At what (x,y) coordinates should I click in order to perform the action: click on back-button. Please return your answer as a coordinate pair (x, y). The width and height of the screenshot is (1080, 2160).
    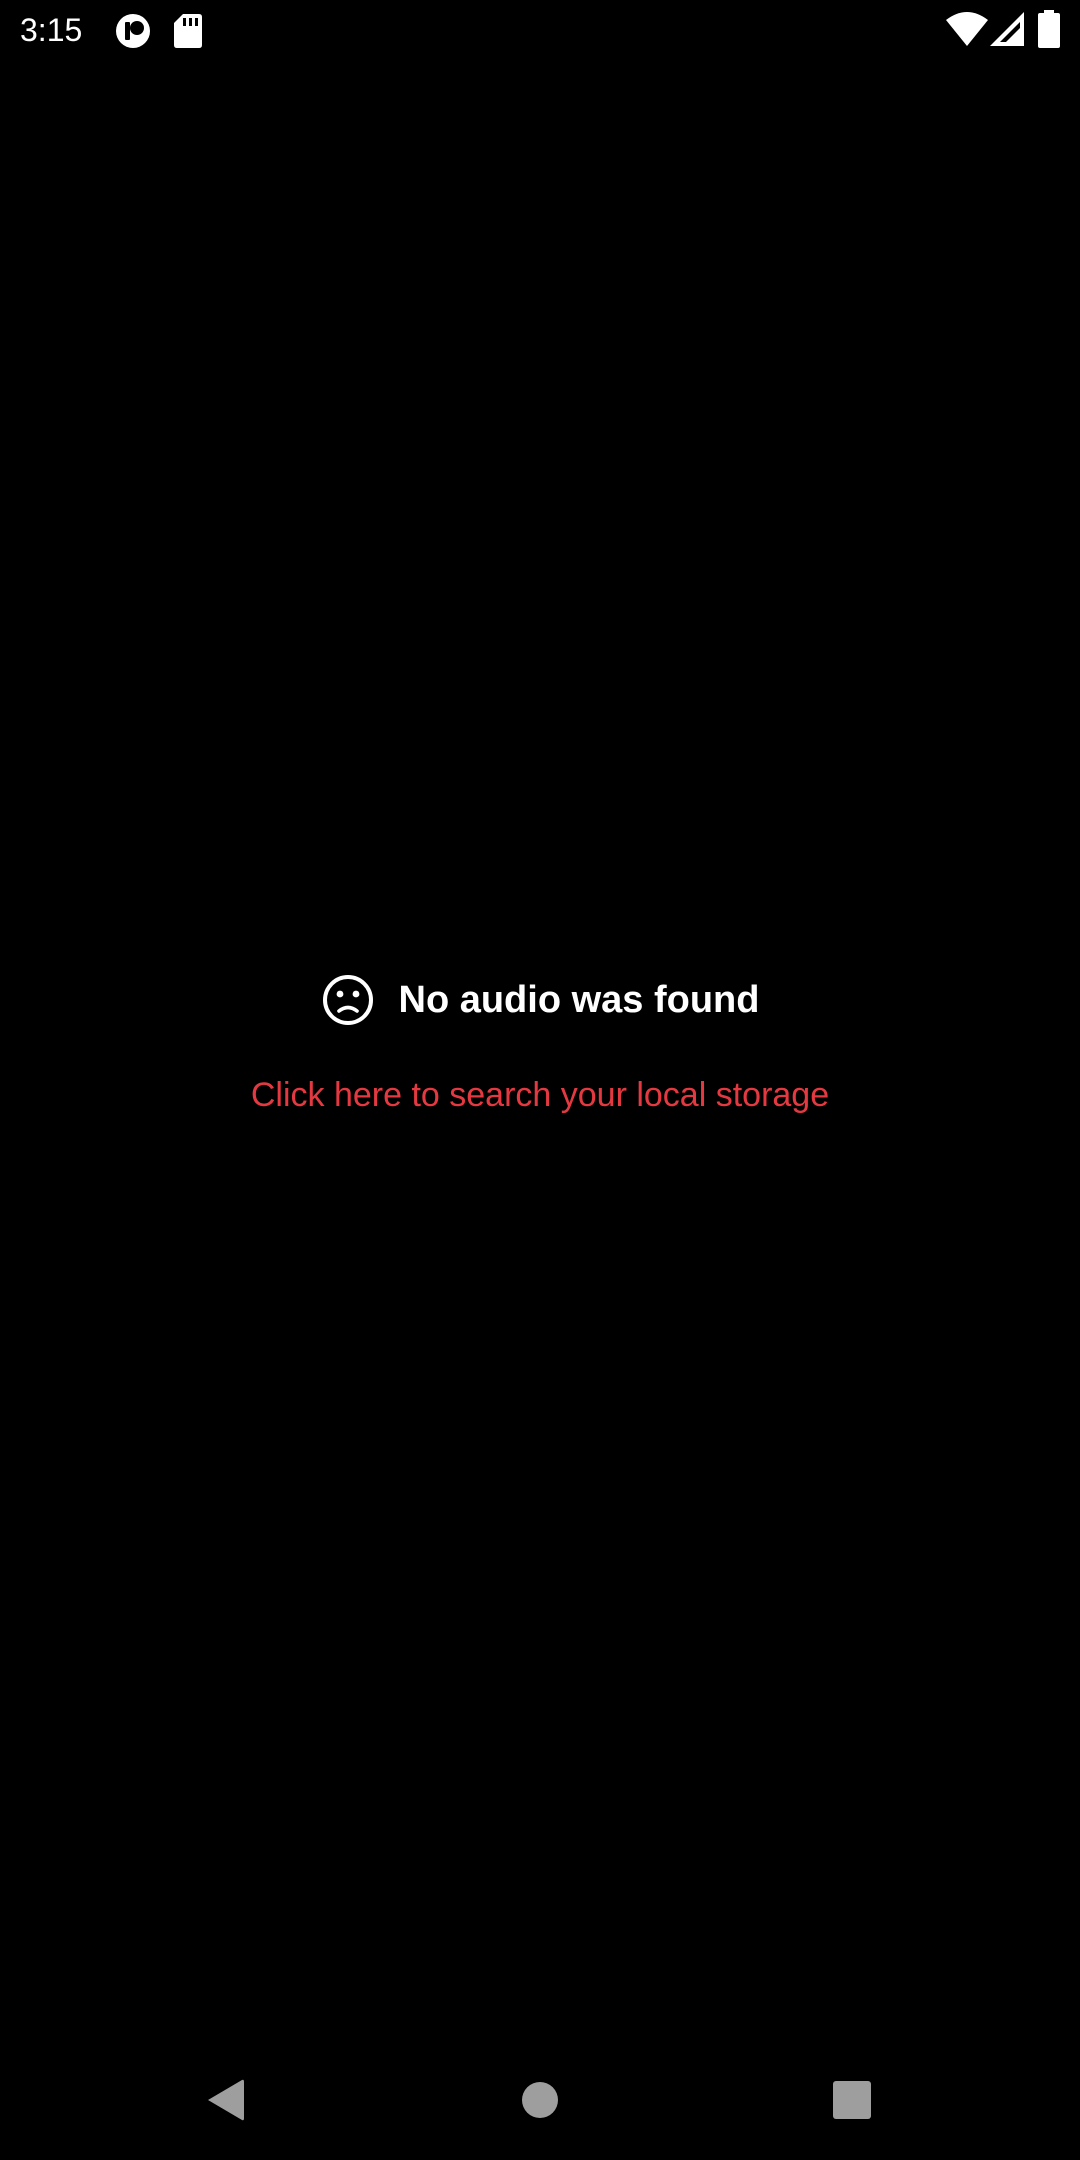
    Looking at the image, I should click on (226, 2100).